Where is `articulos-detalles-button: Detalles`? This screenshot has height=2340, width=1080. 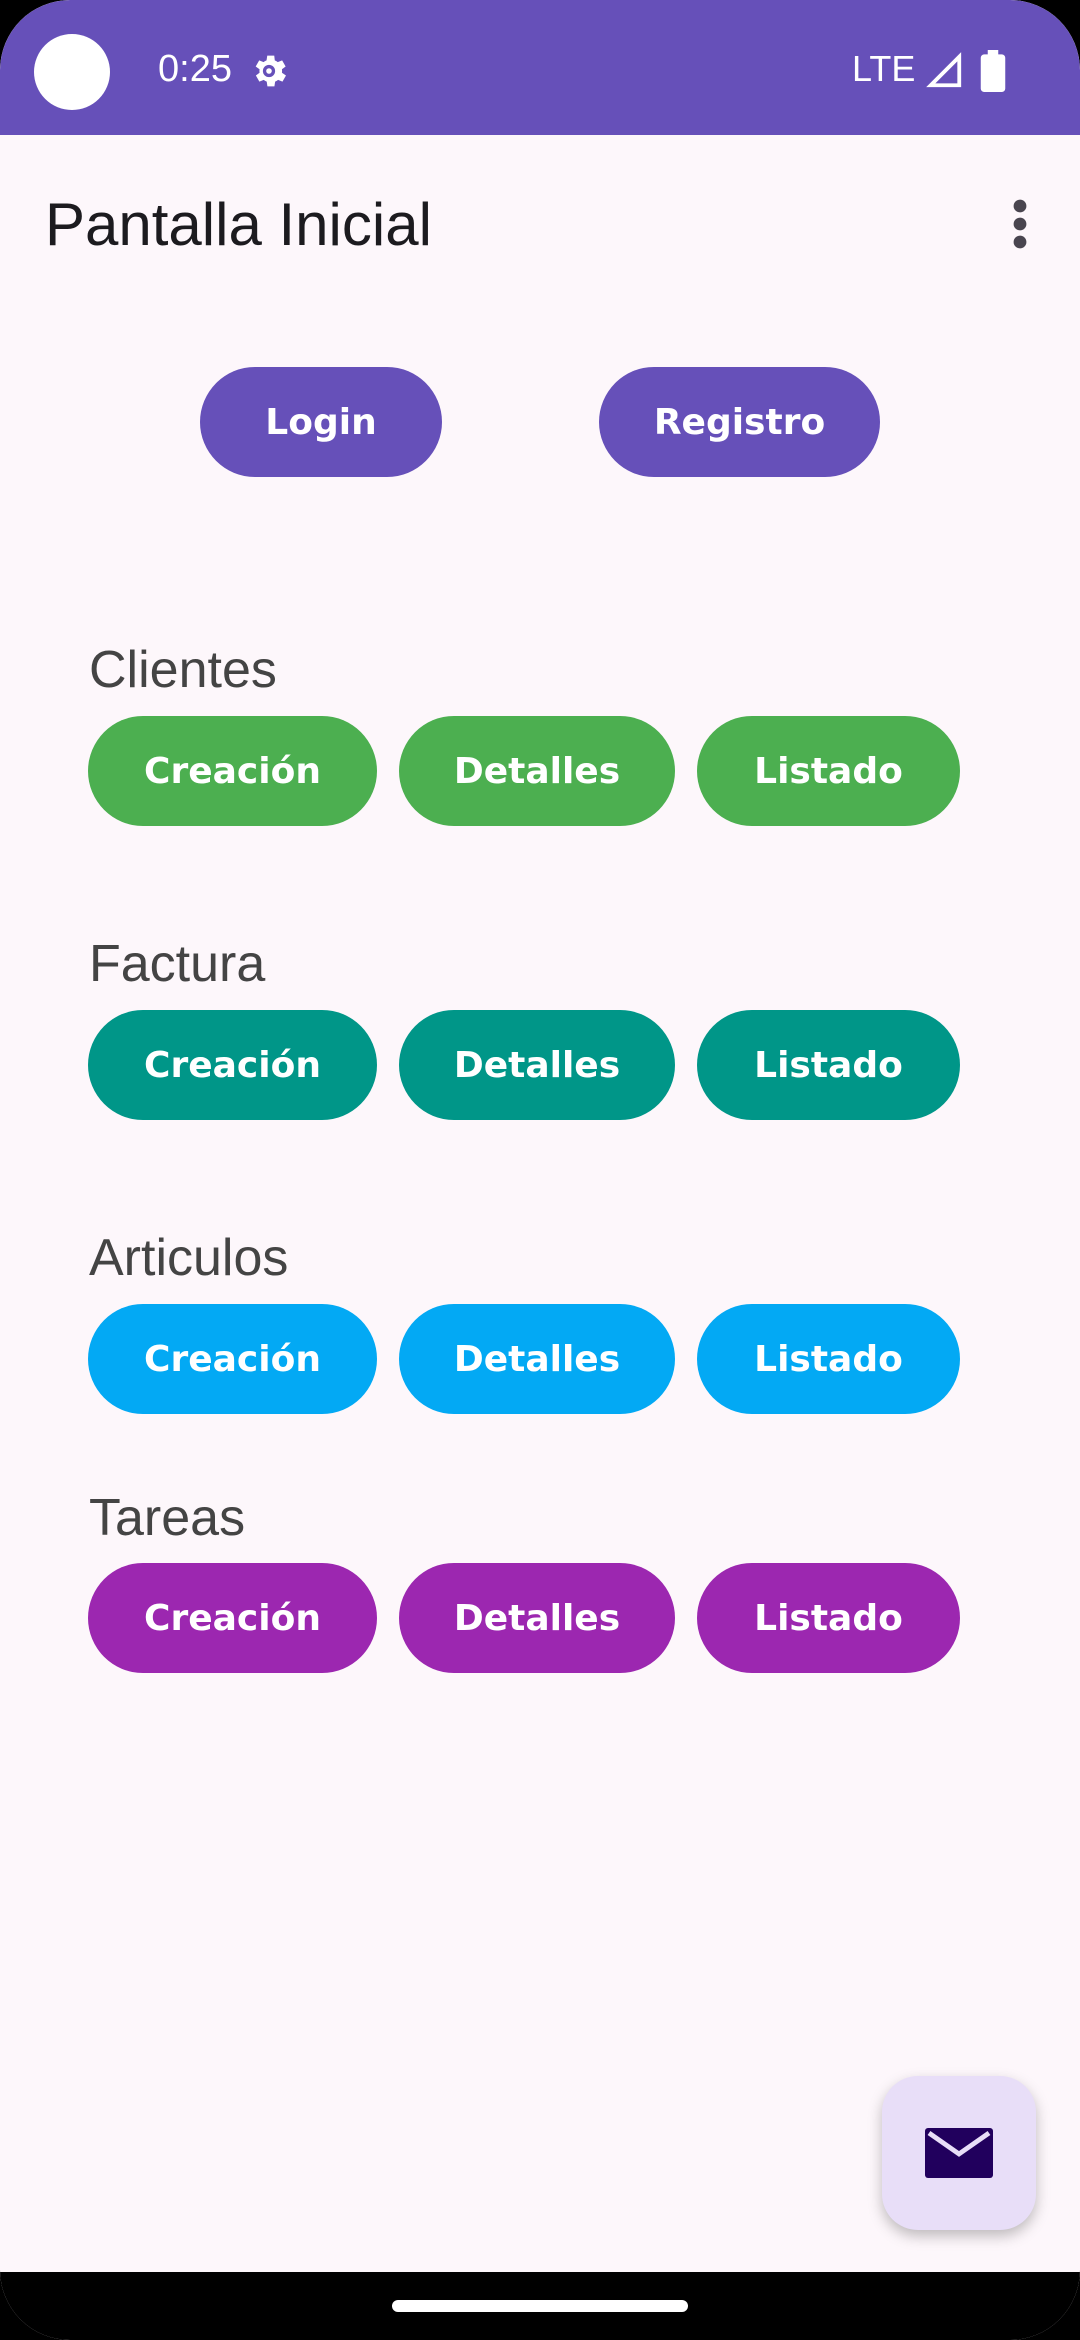 articulos-detalles-button: Detalles is located at coordinates (537, 1359).